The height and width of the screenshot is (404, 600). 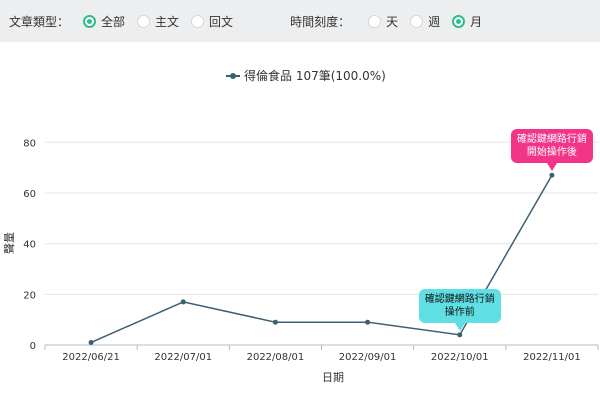 I want to click on article-type-option-main-post: 主文, so click(x=158, y=21).